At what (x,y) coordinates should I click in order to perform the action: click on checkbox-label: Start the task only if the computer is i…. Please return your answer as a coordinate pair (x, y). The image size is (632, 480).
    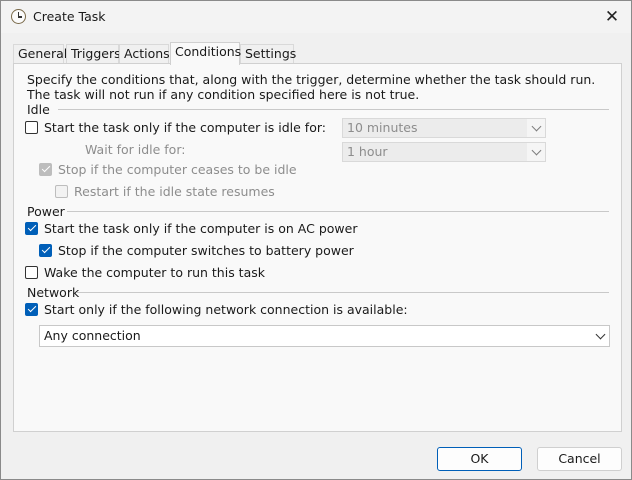
    Looking at the image, I should click on (185, 127).